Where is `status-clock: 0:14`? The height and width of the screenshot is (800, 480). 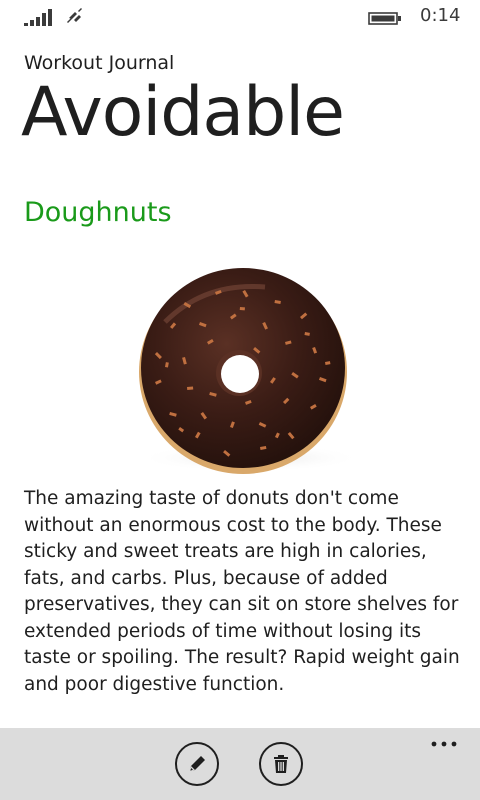
status-clock: 0:14 is located at coordinates (440, 15).